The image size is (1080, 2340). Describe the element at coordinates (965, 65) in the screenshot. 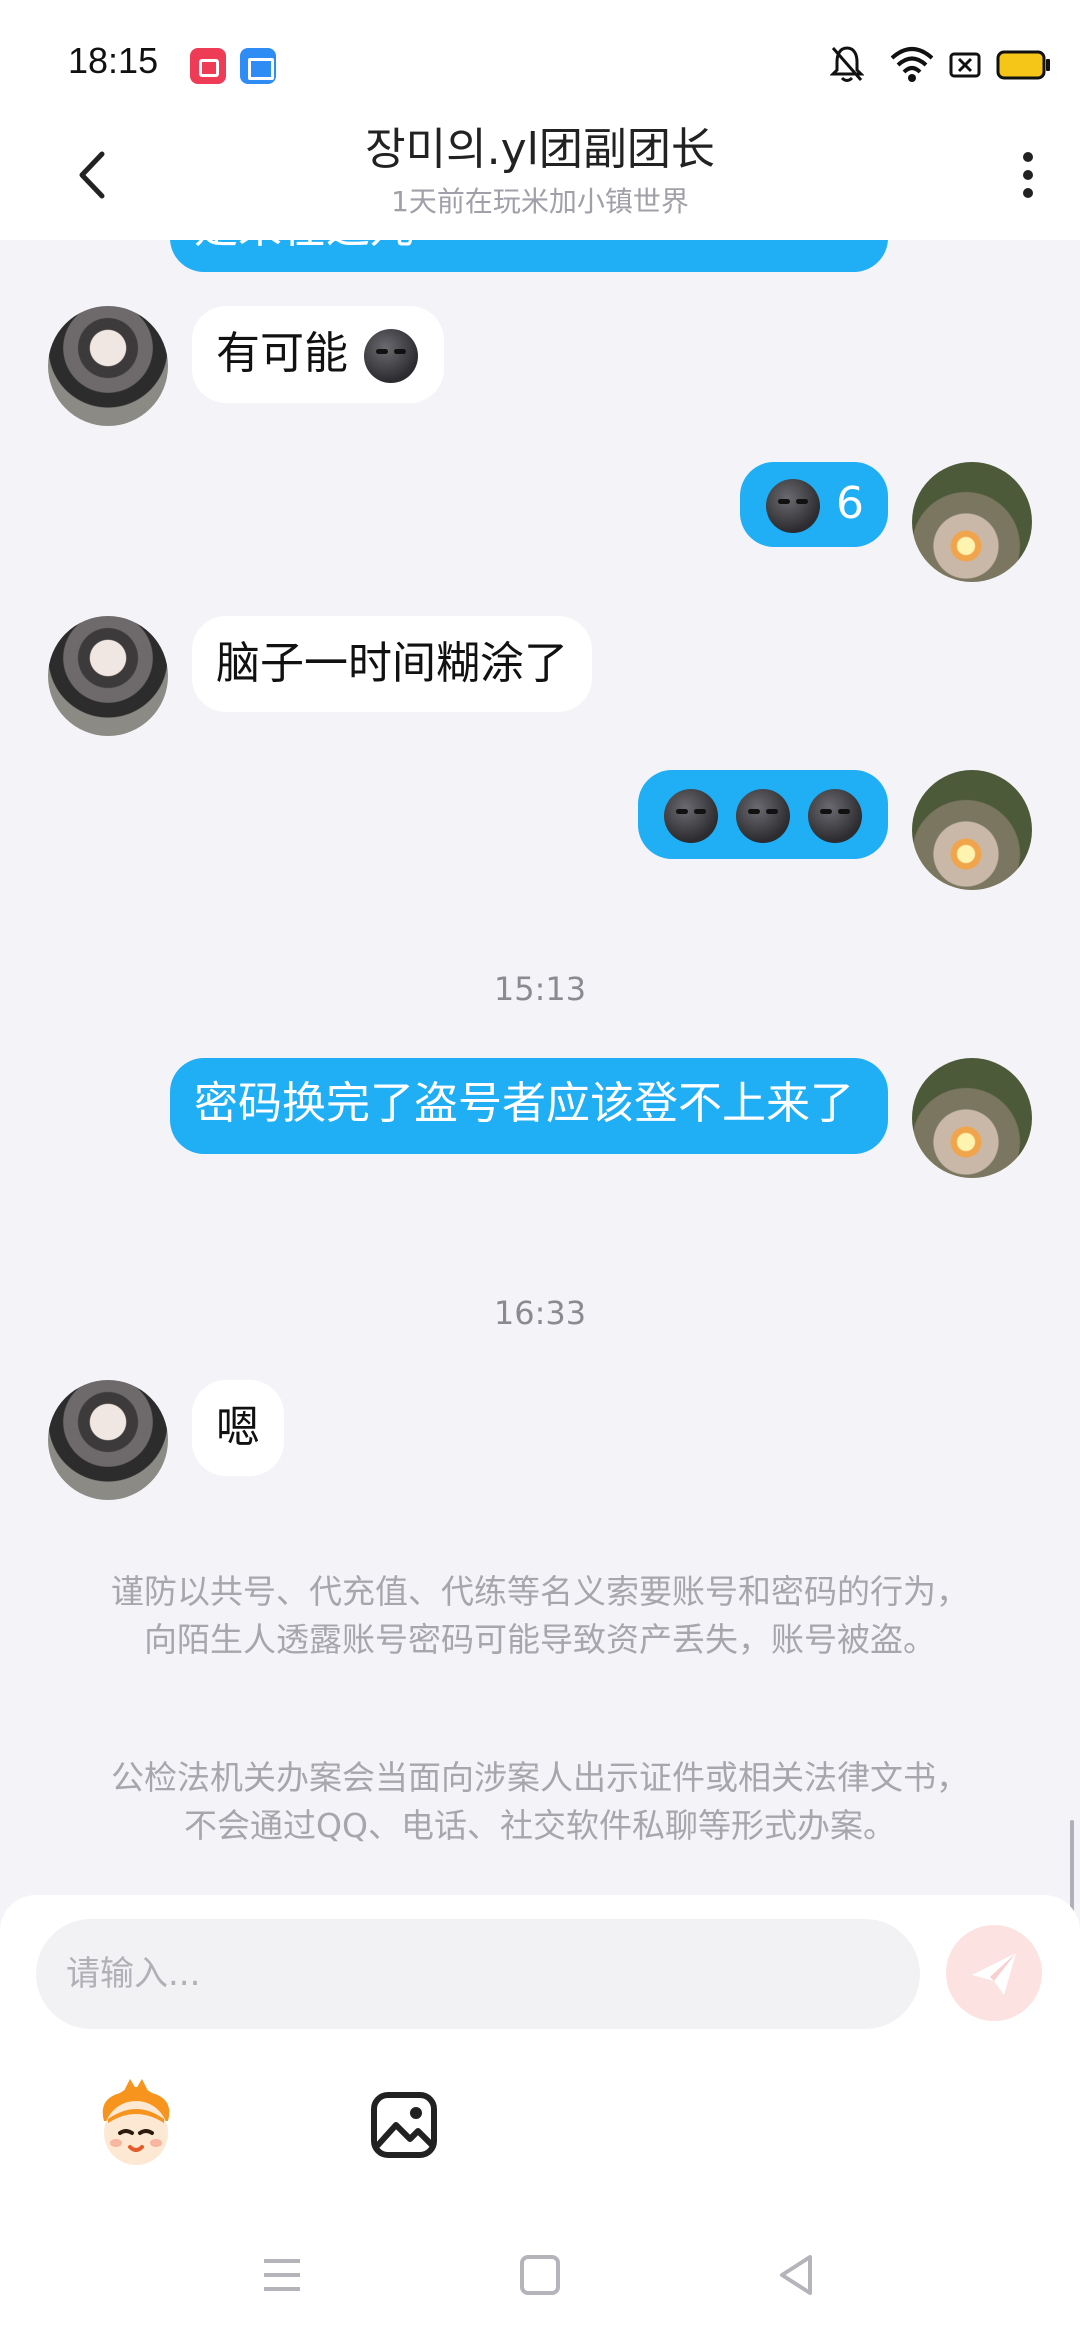

I see `sim-status-icon` at that location.